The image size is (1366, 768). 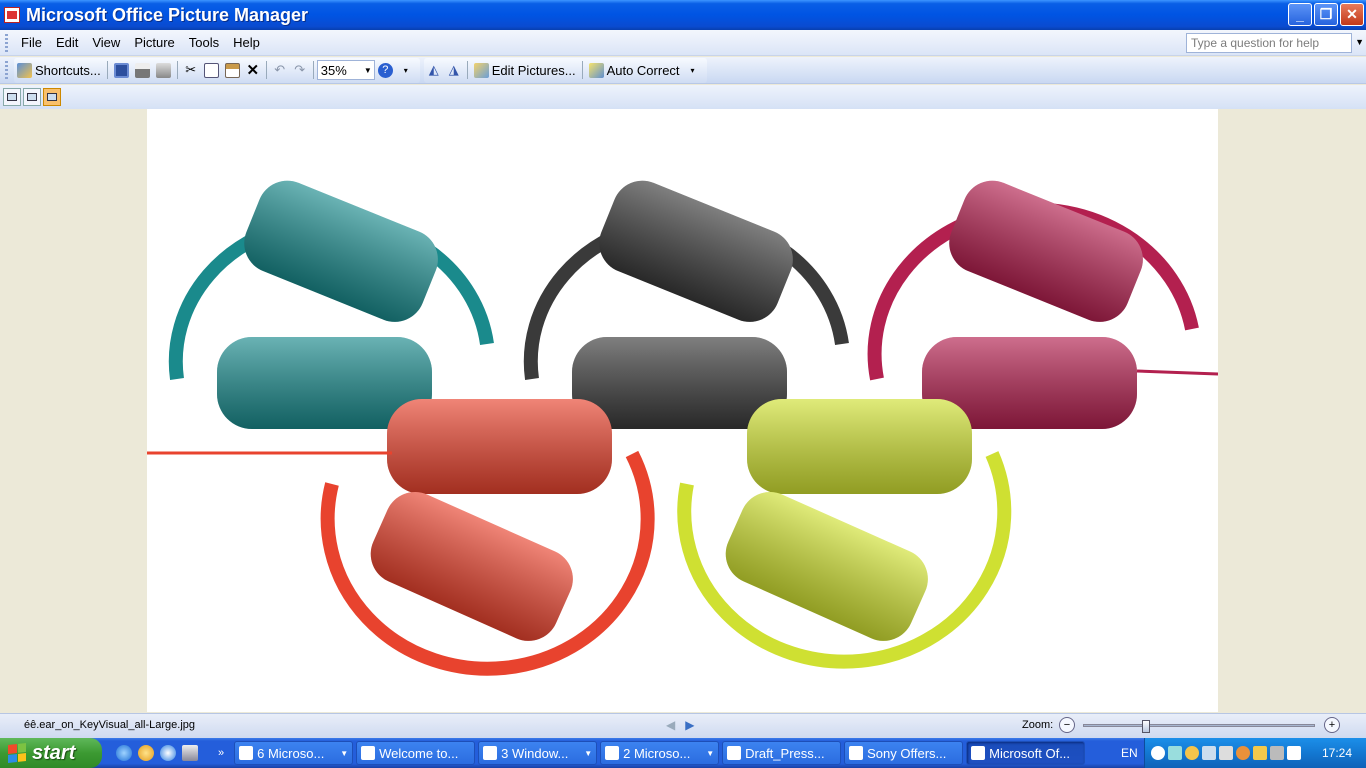 I want to click on zoom-out-icon: −, so click(x=1067, y=725).